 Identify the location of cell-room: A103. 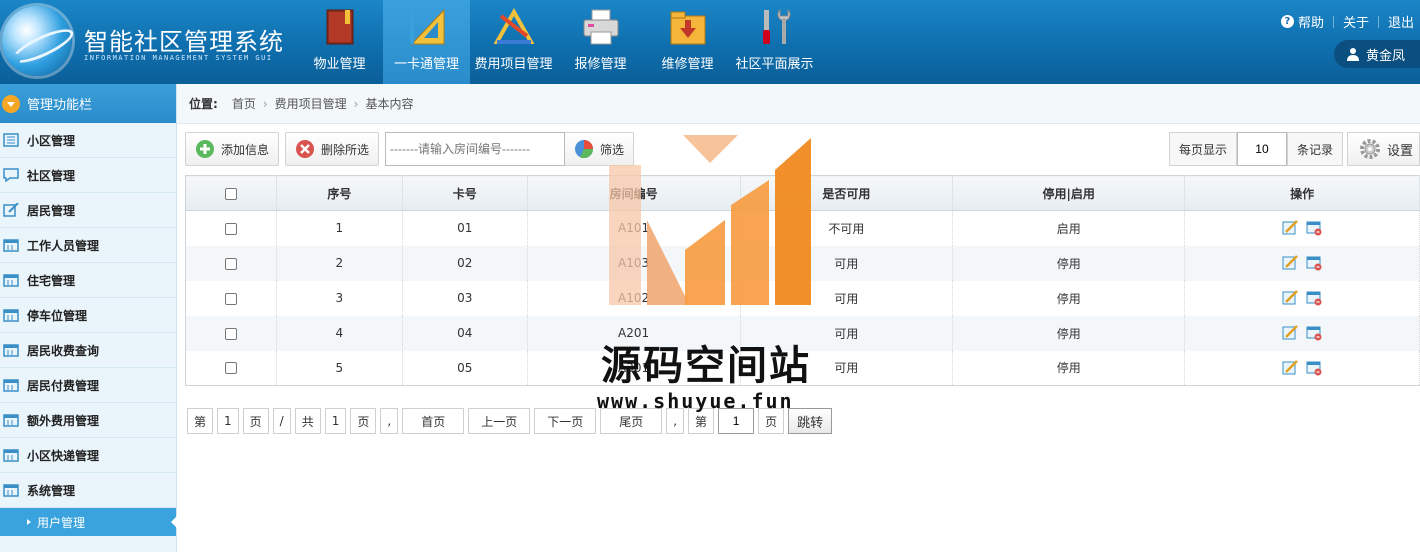
(634, 263).